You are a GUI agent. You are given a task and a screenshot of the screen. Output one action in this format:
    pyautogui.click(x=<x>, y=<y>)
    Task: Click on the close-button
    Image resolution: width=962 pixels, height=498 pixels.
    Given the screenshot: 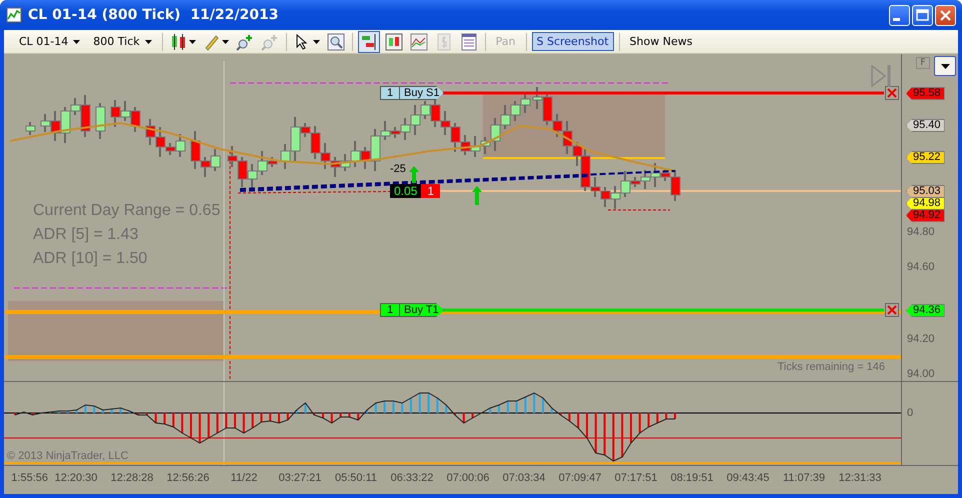 What is the action you would take?
    pyautogui.click(x=945, y=15)
    